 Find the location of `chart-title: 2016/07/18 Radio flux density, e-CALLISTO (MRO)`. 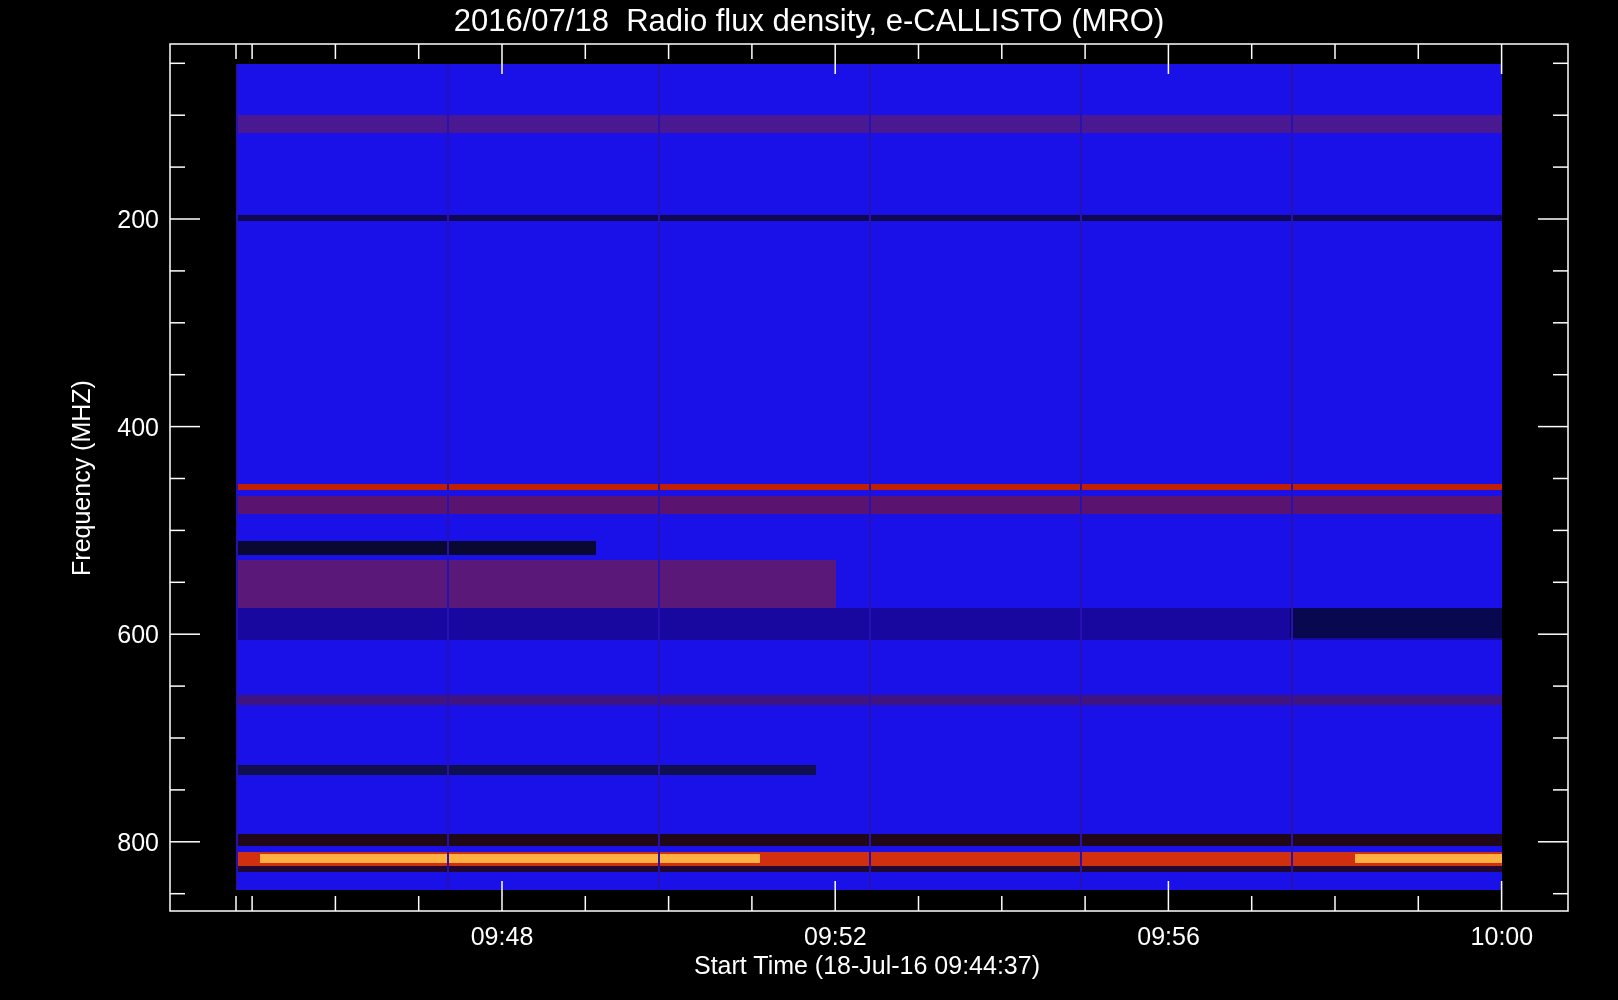

chart-title: 2016/07/18 Radio flux density, e-CALLISTO (MRO) is located at coordinates (809, 20).